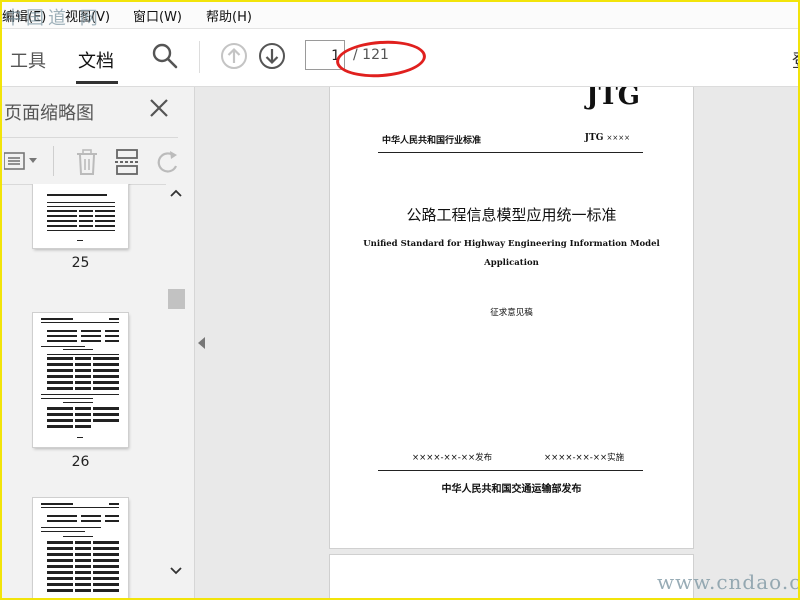  What do you see at coordinates (159, 110) in the screenshot?
I see `close-icon` at bounding box center [159, 110].